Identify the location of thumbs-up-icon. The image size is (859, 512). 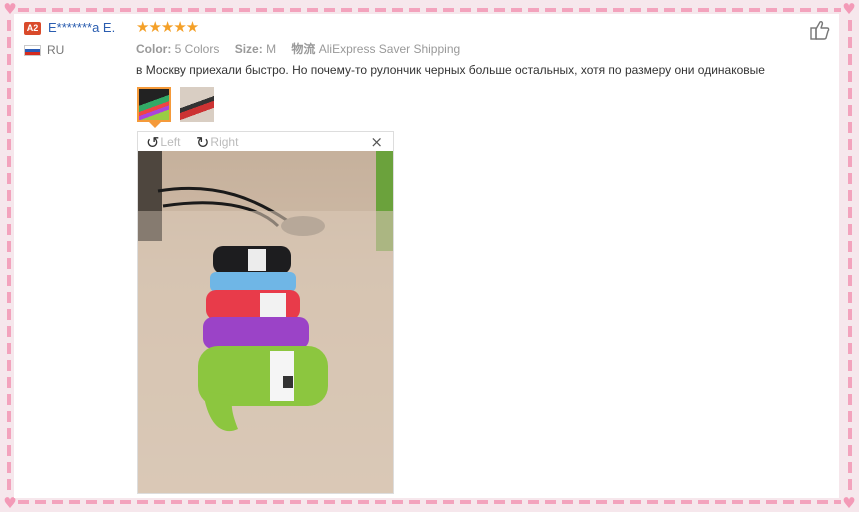
(820, 30).